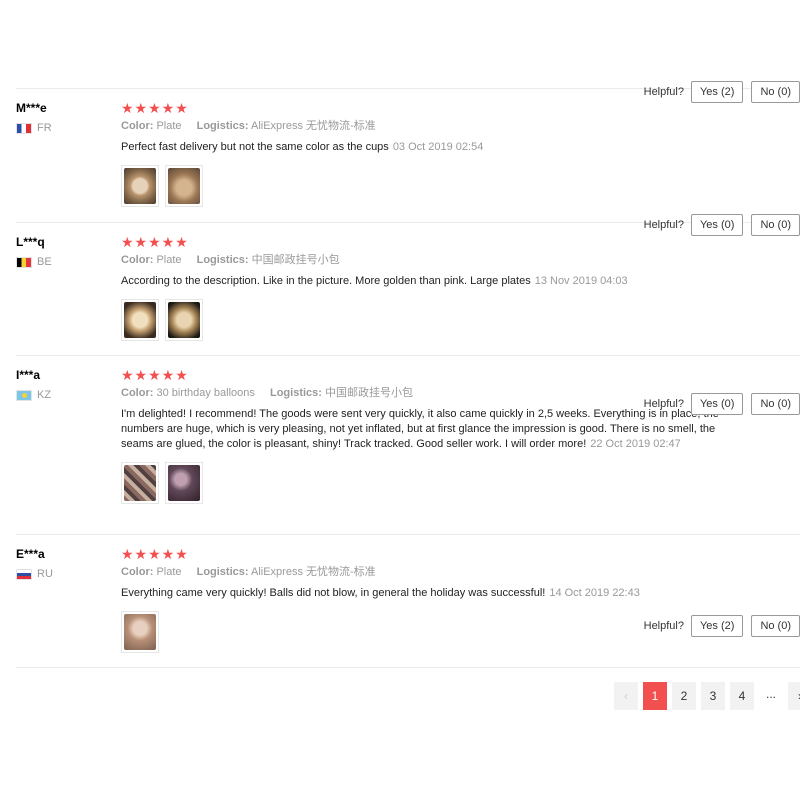  I want to click on pagination: ‹ 1 2 3 4 ... ›, so click(707, 696).